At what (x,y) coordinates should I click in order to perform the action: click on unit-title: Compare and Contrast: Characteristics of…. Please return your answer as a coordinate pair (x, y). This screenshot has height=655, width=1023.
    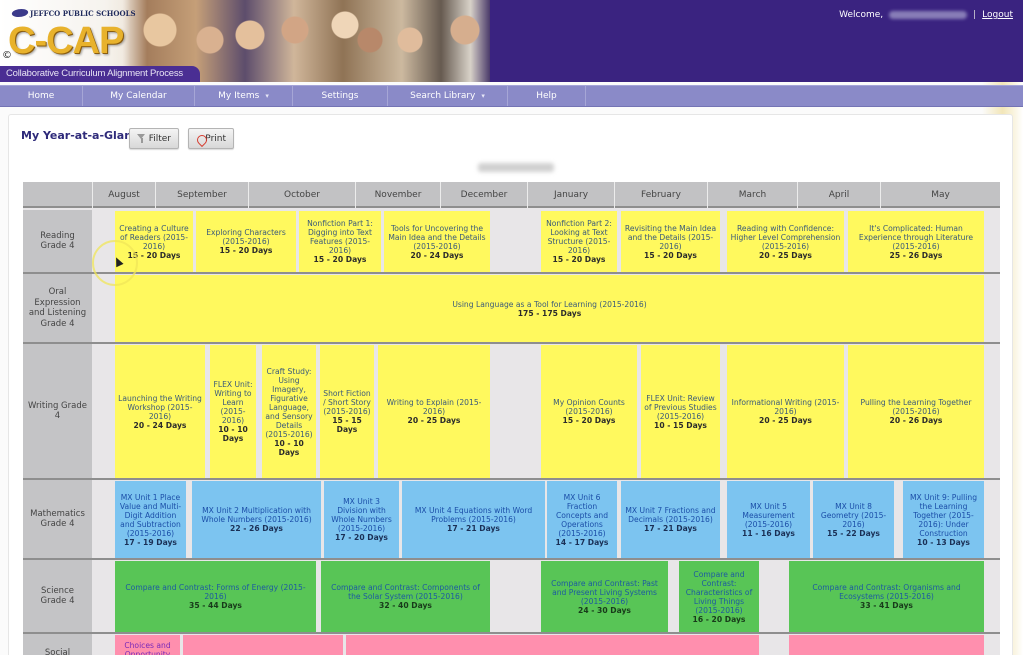
    Looking at the image, I should click on (719, 592).